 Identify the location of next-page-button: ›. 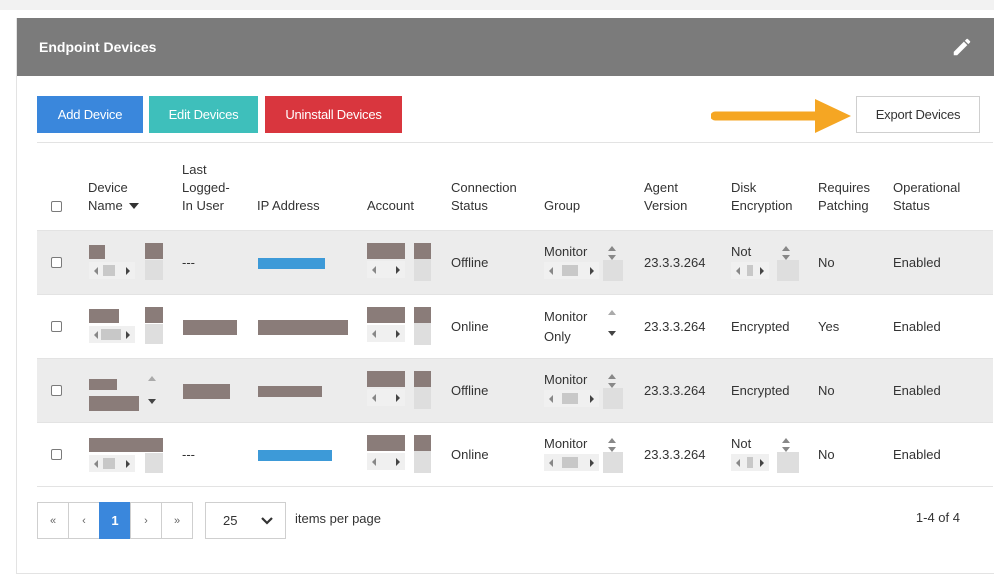
(146, 520).